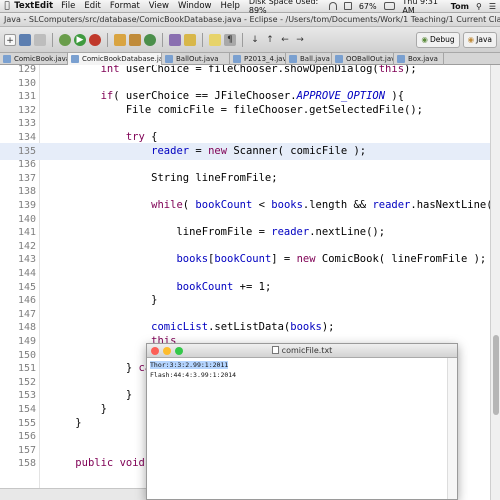 Image resolution: width=500 pixels, height=500 pixels. I want to click on perspective-switcher: ◉ Debug ◉ Java, so click(458, 39).